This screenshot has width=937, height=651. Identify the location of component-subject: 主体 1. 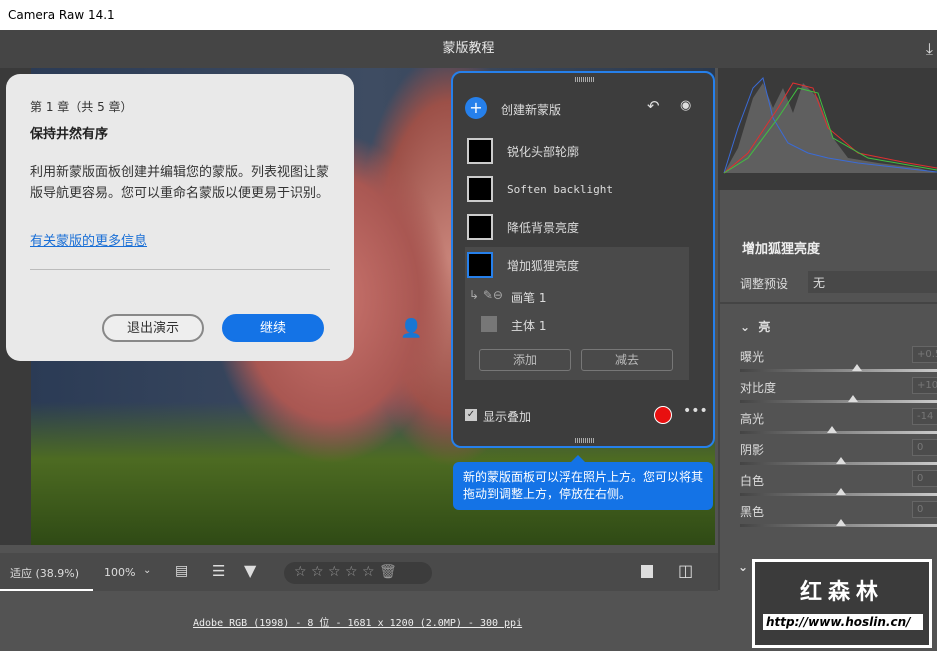
(528, 325).